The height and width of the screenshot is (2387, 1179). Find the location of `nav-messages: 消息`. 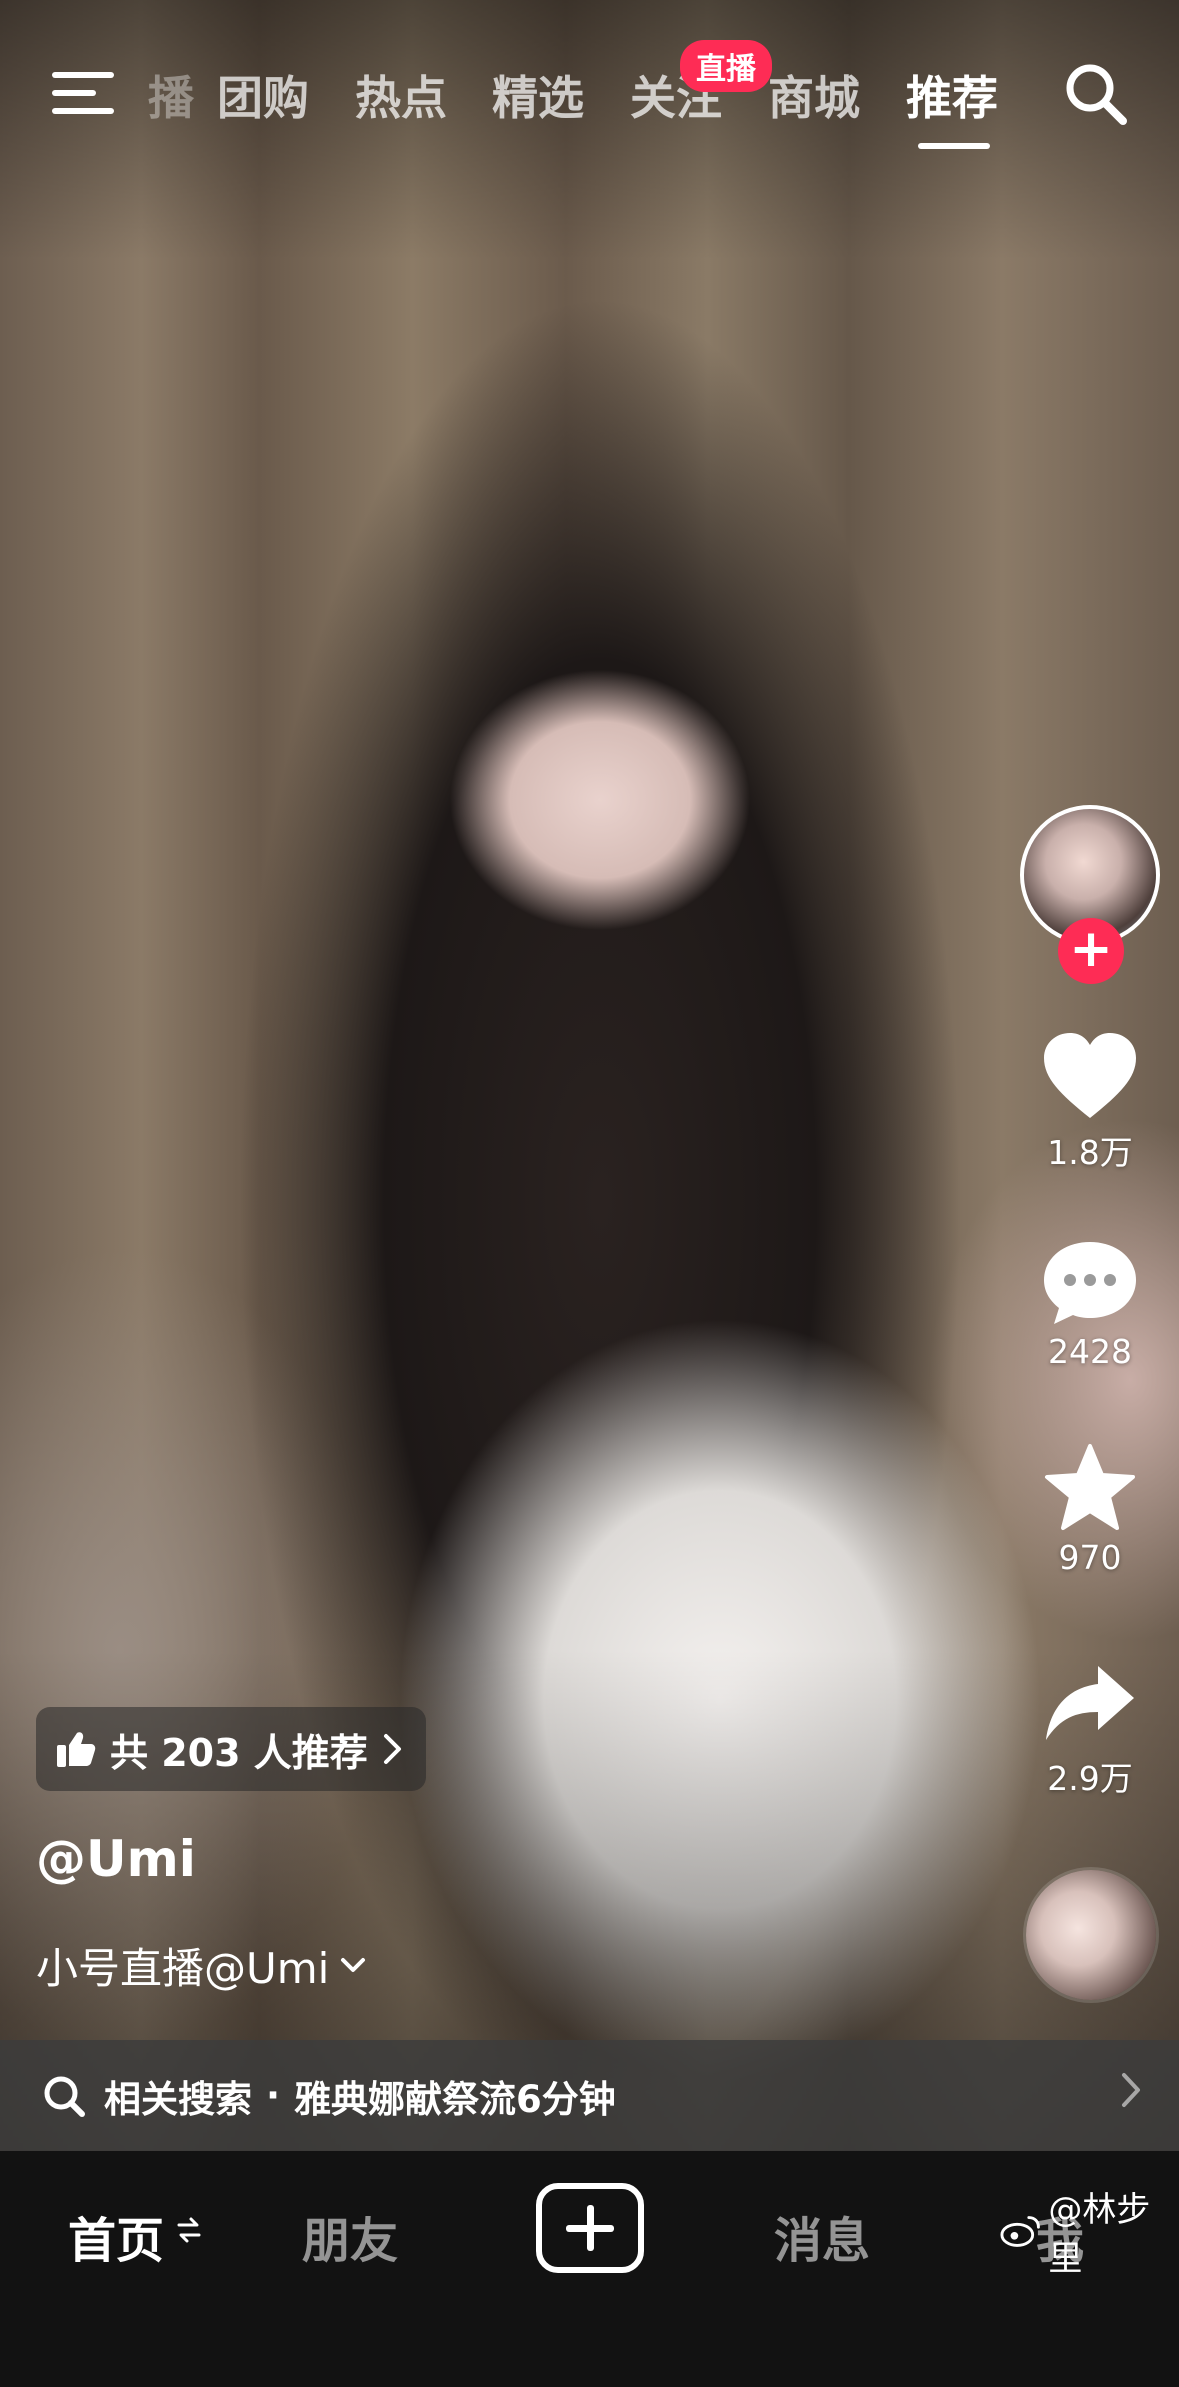

nav-messages: 消息 is located at coordinates (822, 2236).